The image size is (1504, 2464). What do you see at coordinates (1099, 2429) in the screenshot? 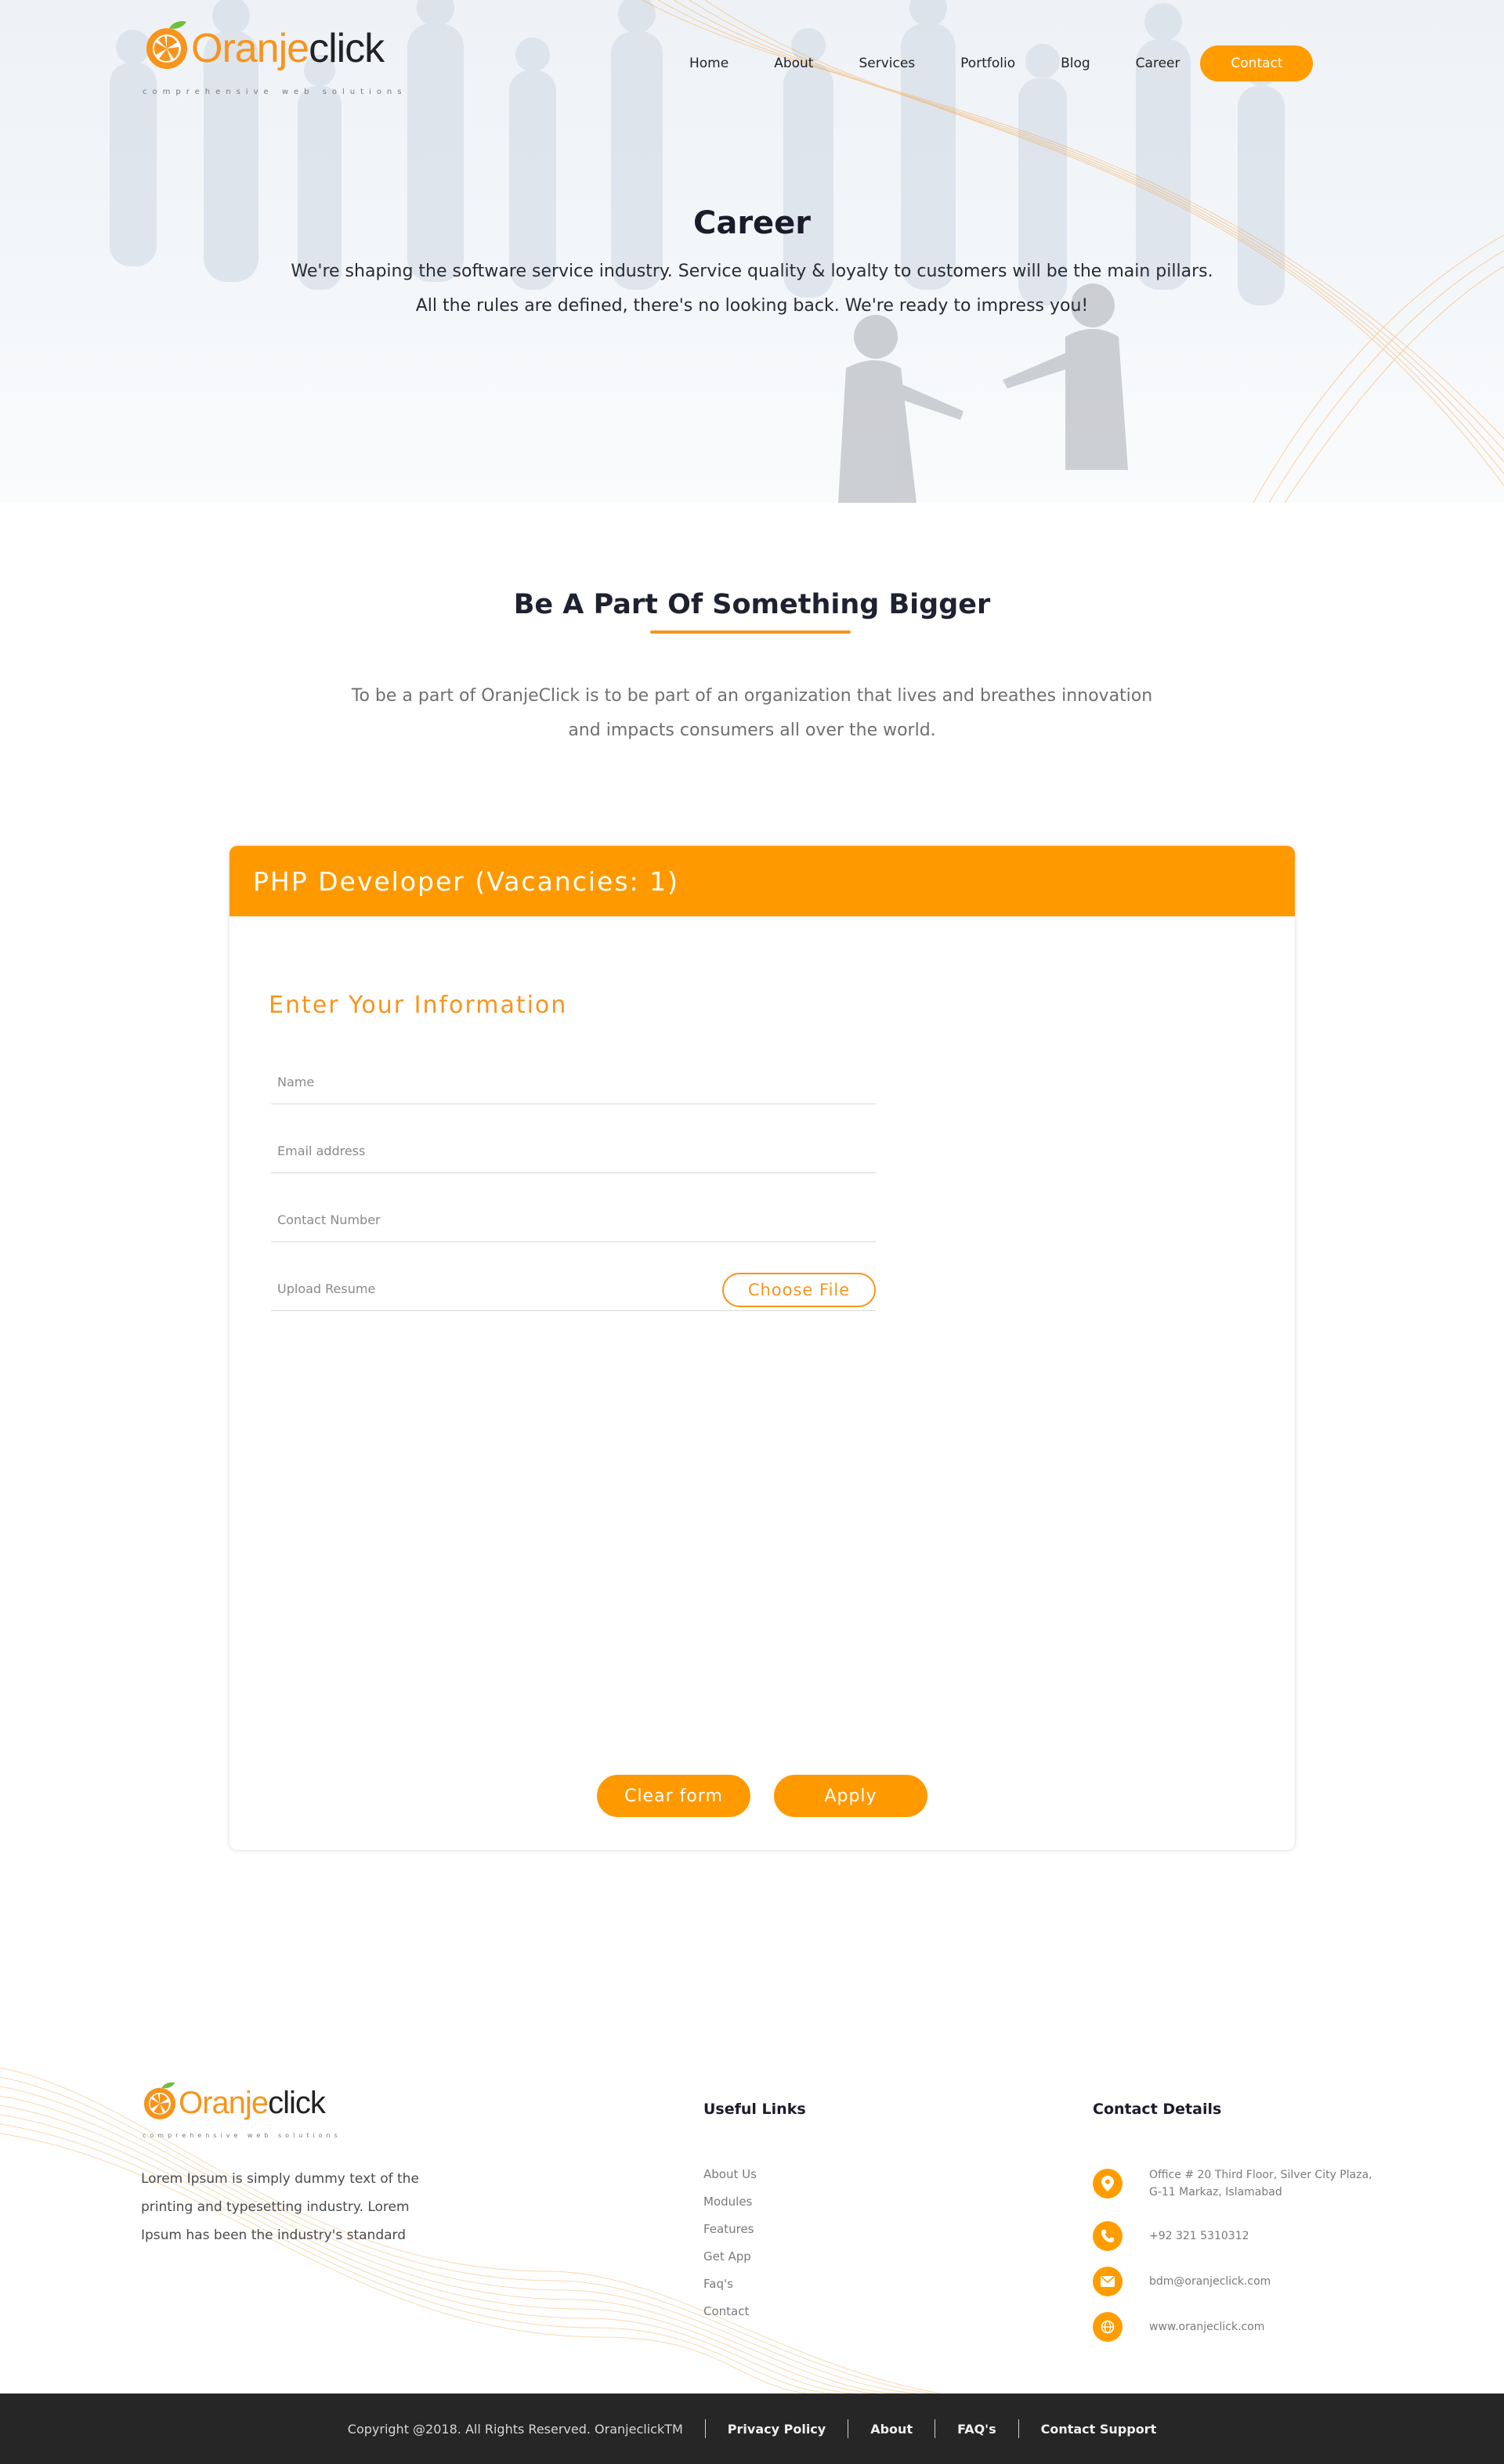
I see `contact-support-link: Contact Support` at bounding box center [1099, 2429].